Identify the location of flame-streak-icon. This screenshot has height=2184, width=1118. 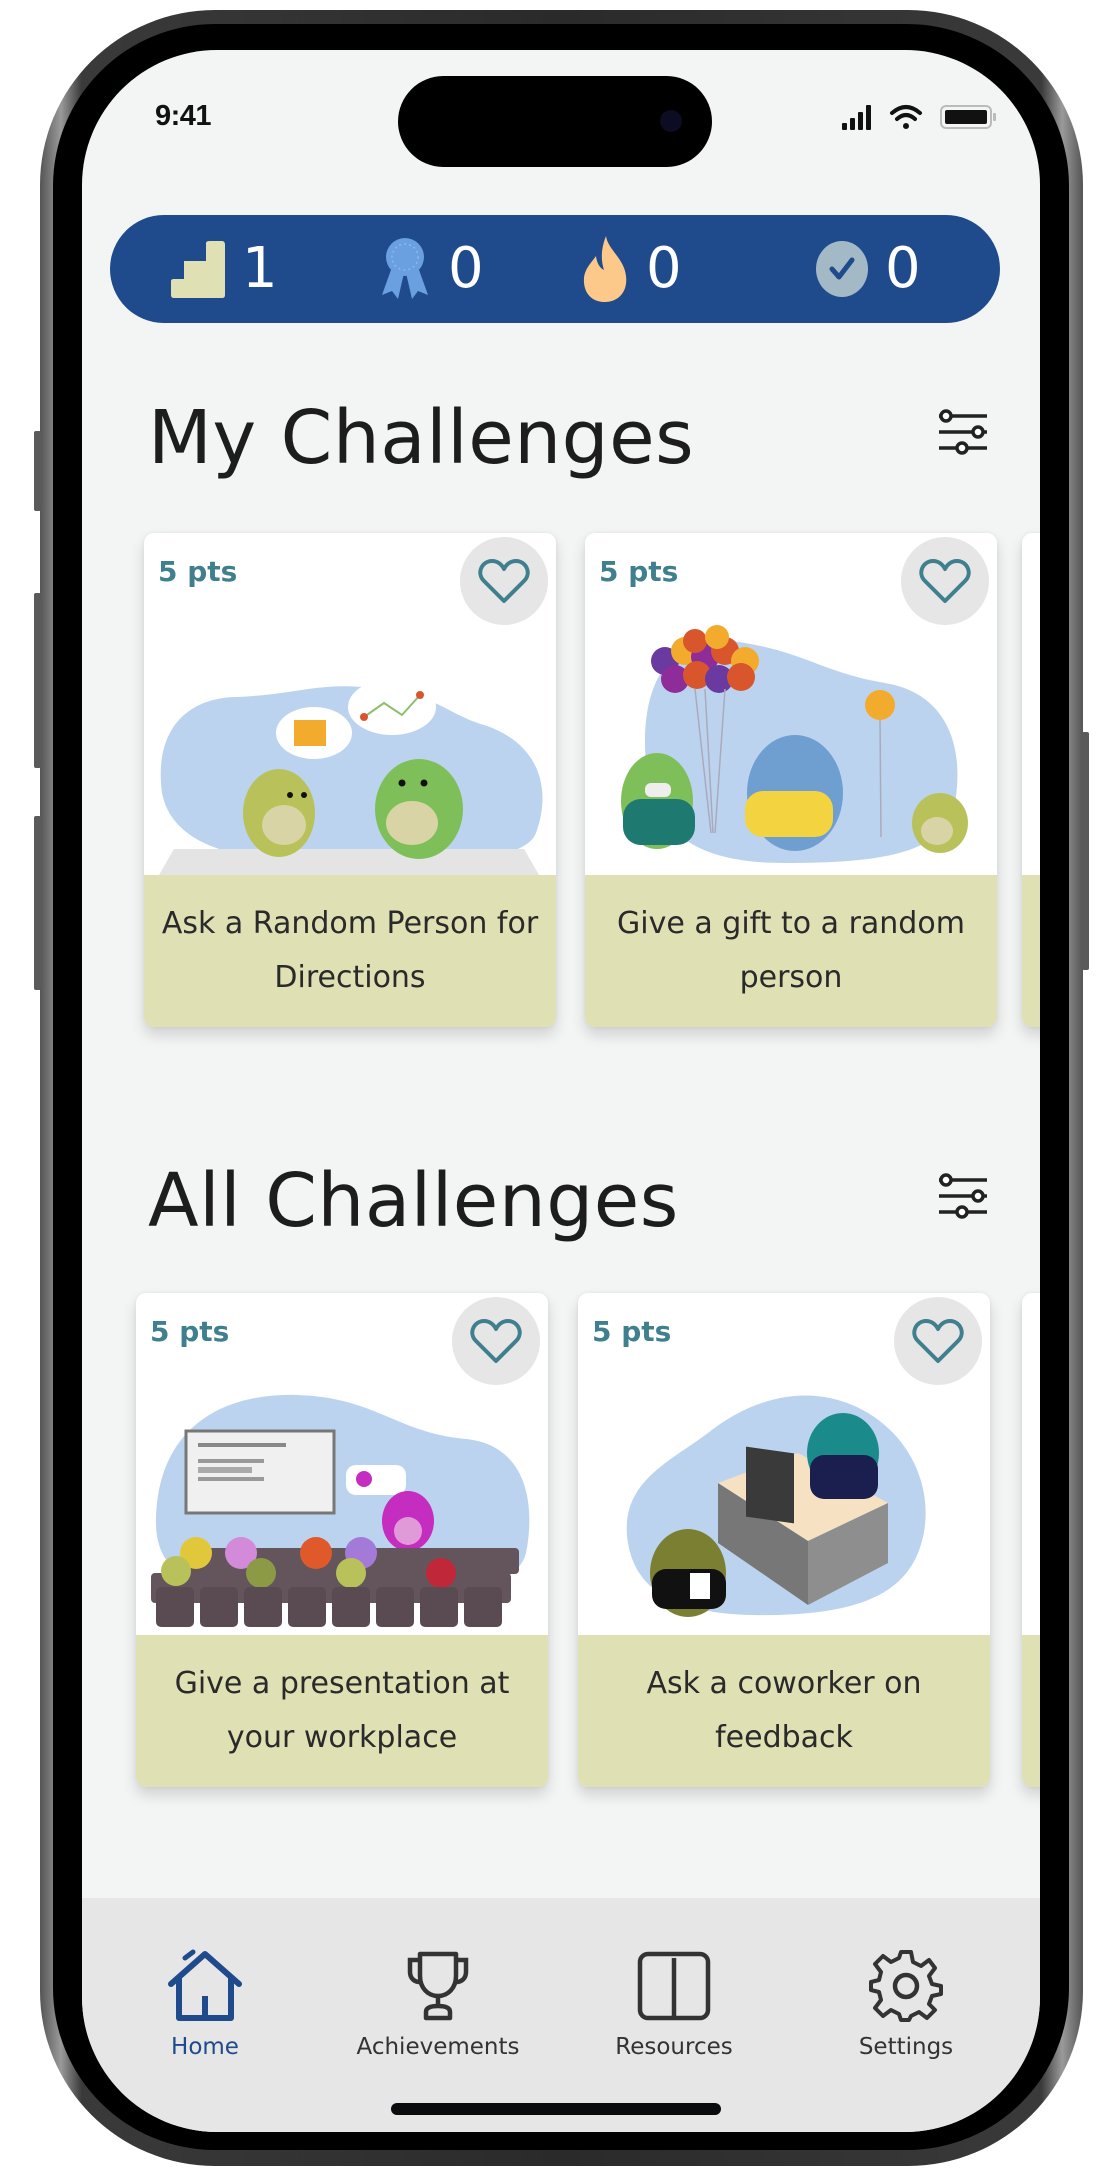
(605, 269).